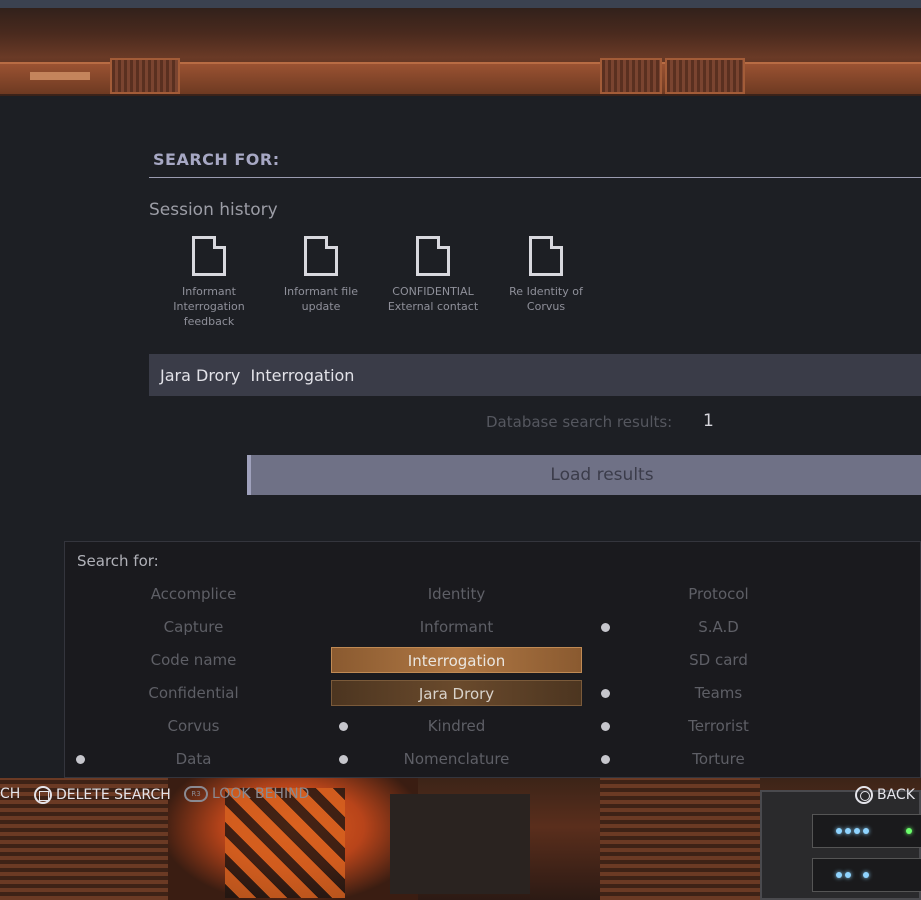  What do you see at coordinates (602, 475) in the screenshot?
I see `load-results-label: Load results` at bounding box center [602, 475].